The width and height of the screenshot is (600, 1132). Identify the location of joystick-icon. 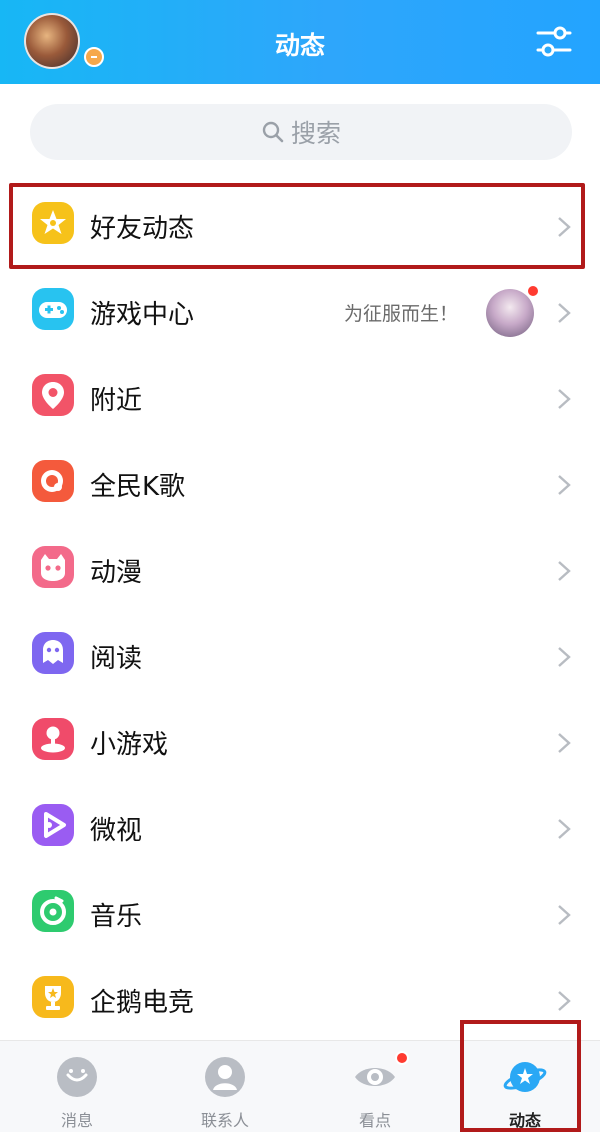
(53, 739).